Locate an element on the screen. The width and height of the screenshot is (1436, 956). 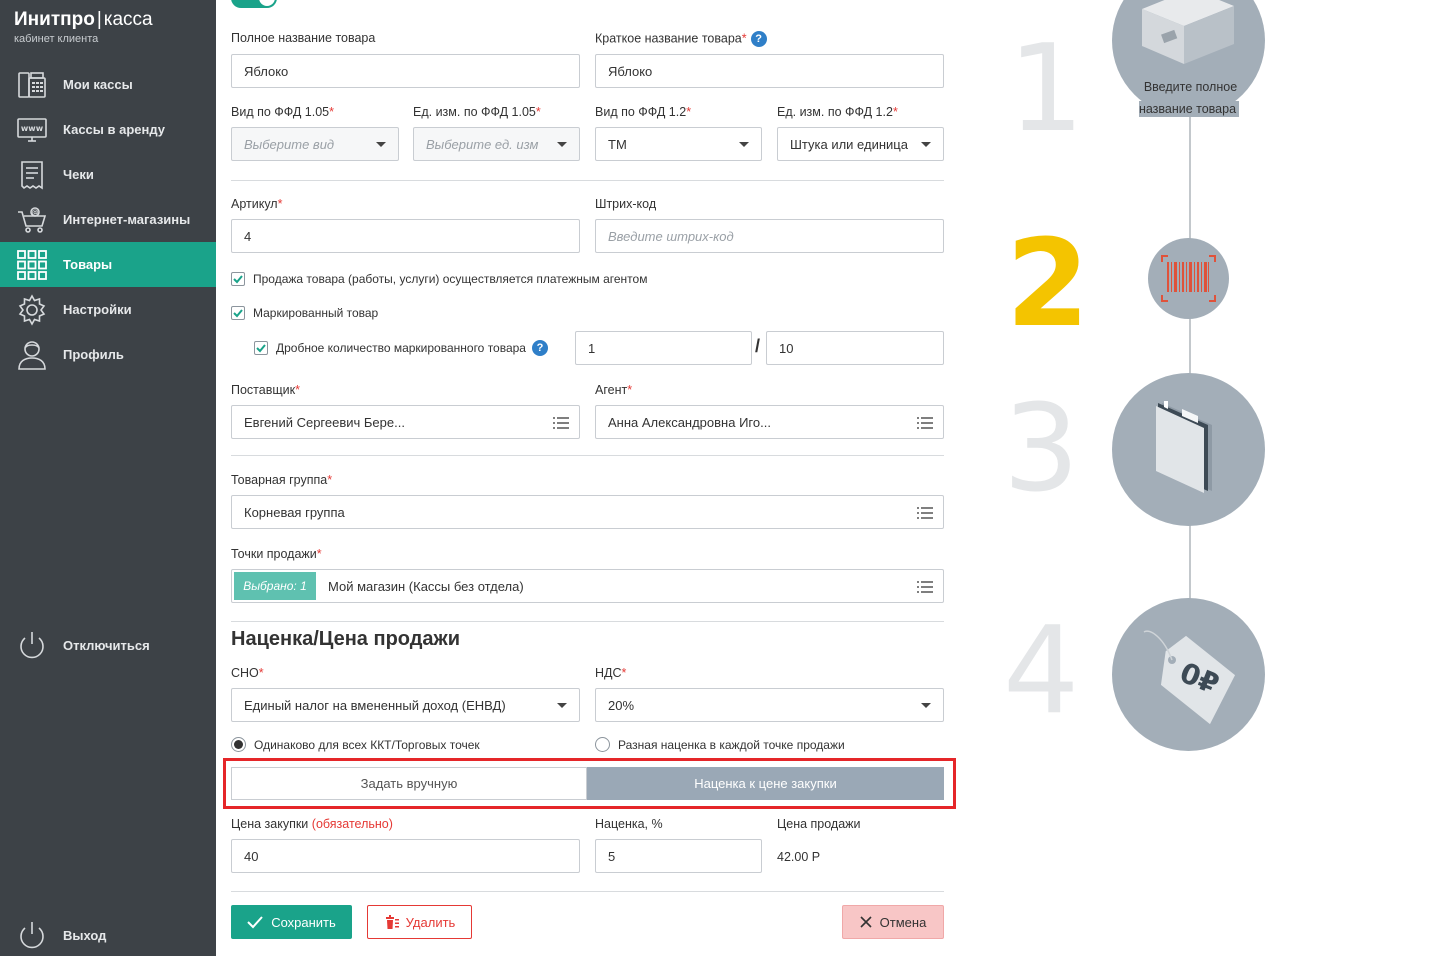
fraction-denominator-input: 10 is located at coordinates (855, 348).